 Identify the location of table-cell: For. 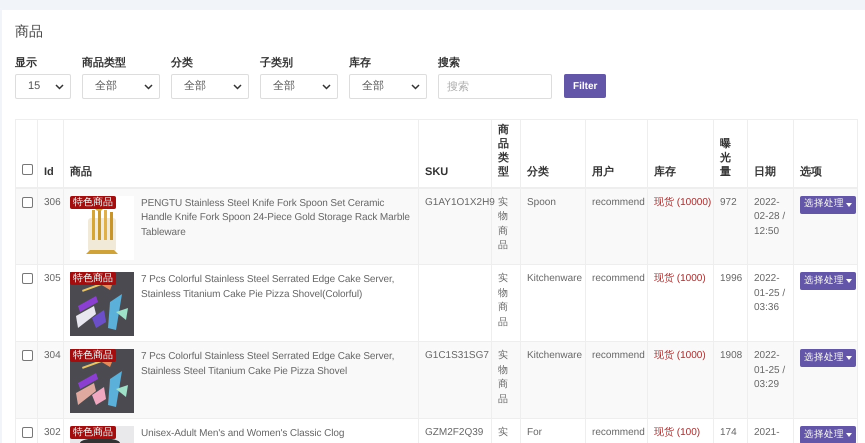
(534, 432).